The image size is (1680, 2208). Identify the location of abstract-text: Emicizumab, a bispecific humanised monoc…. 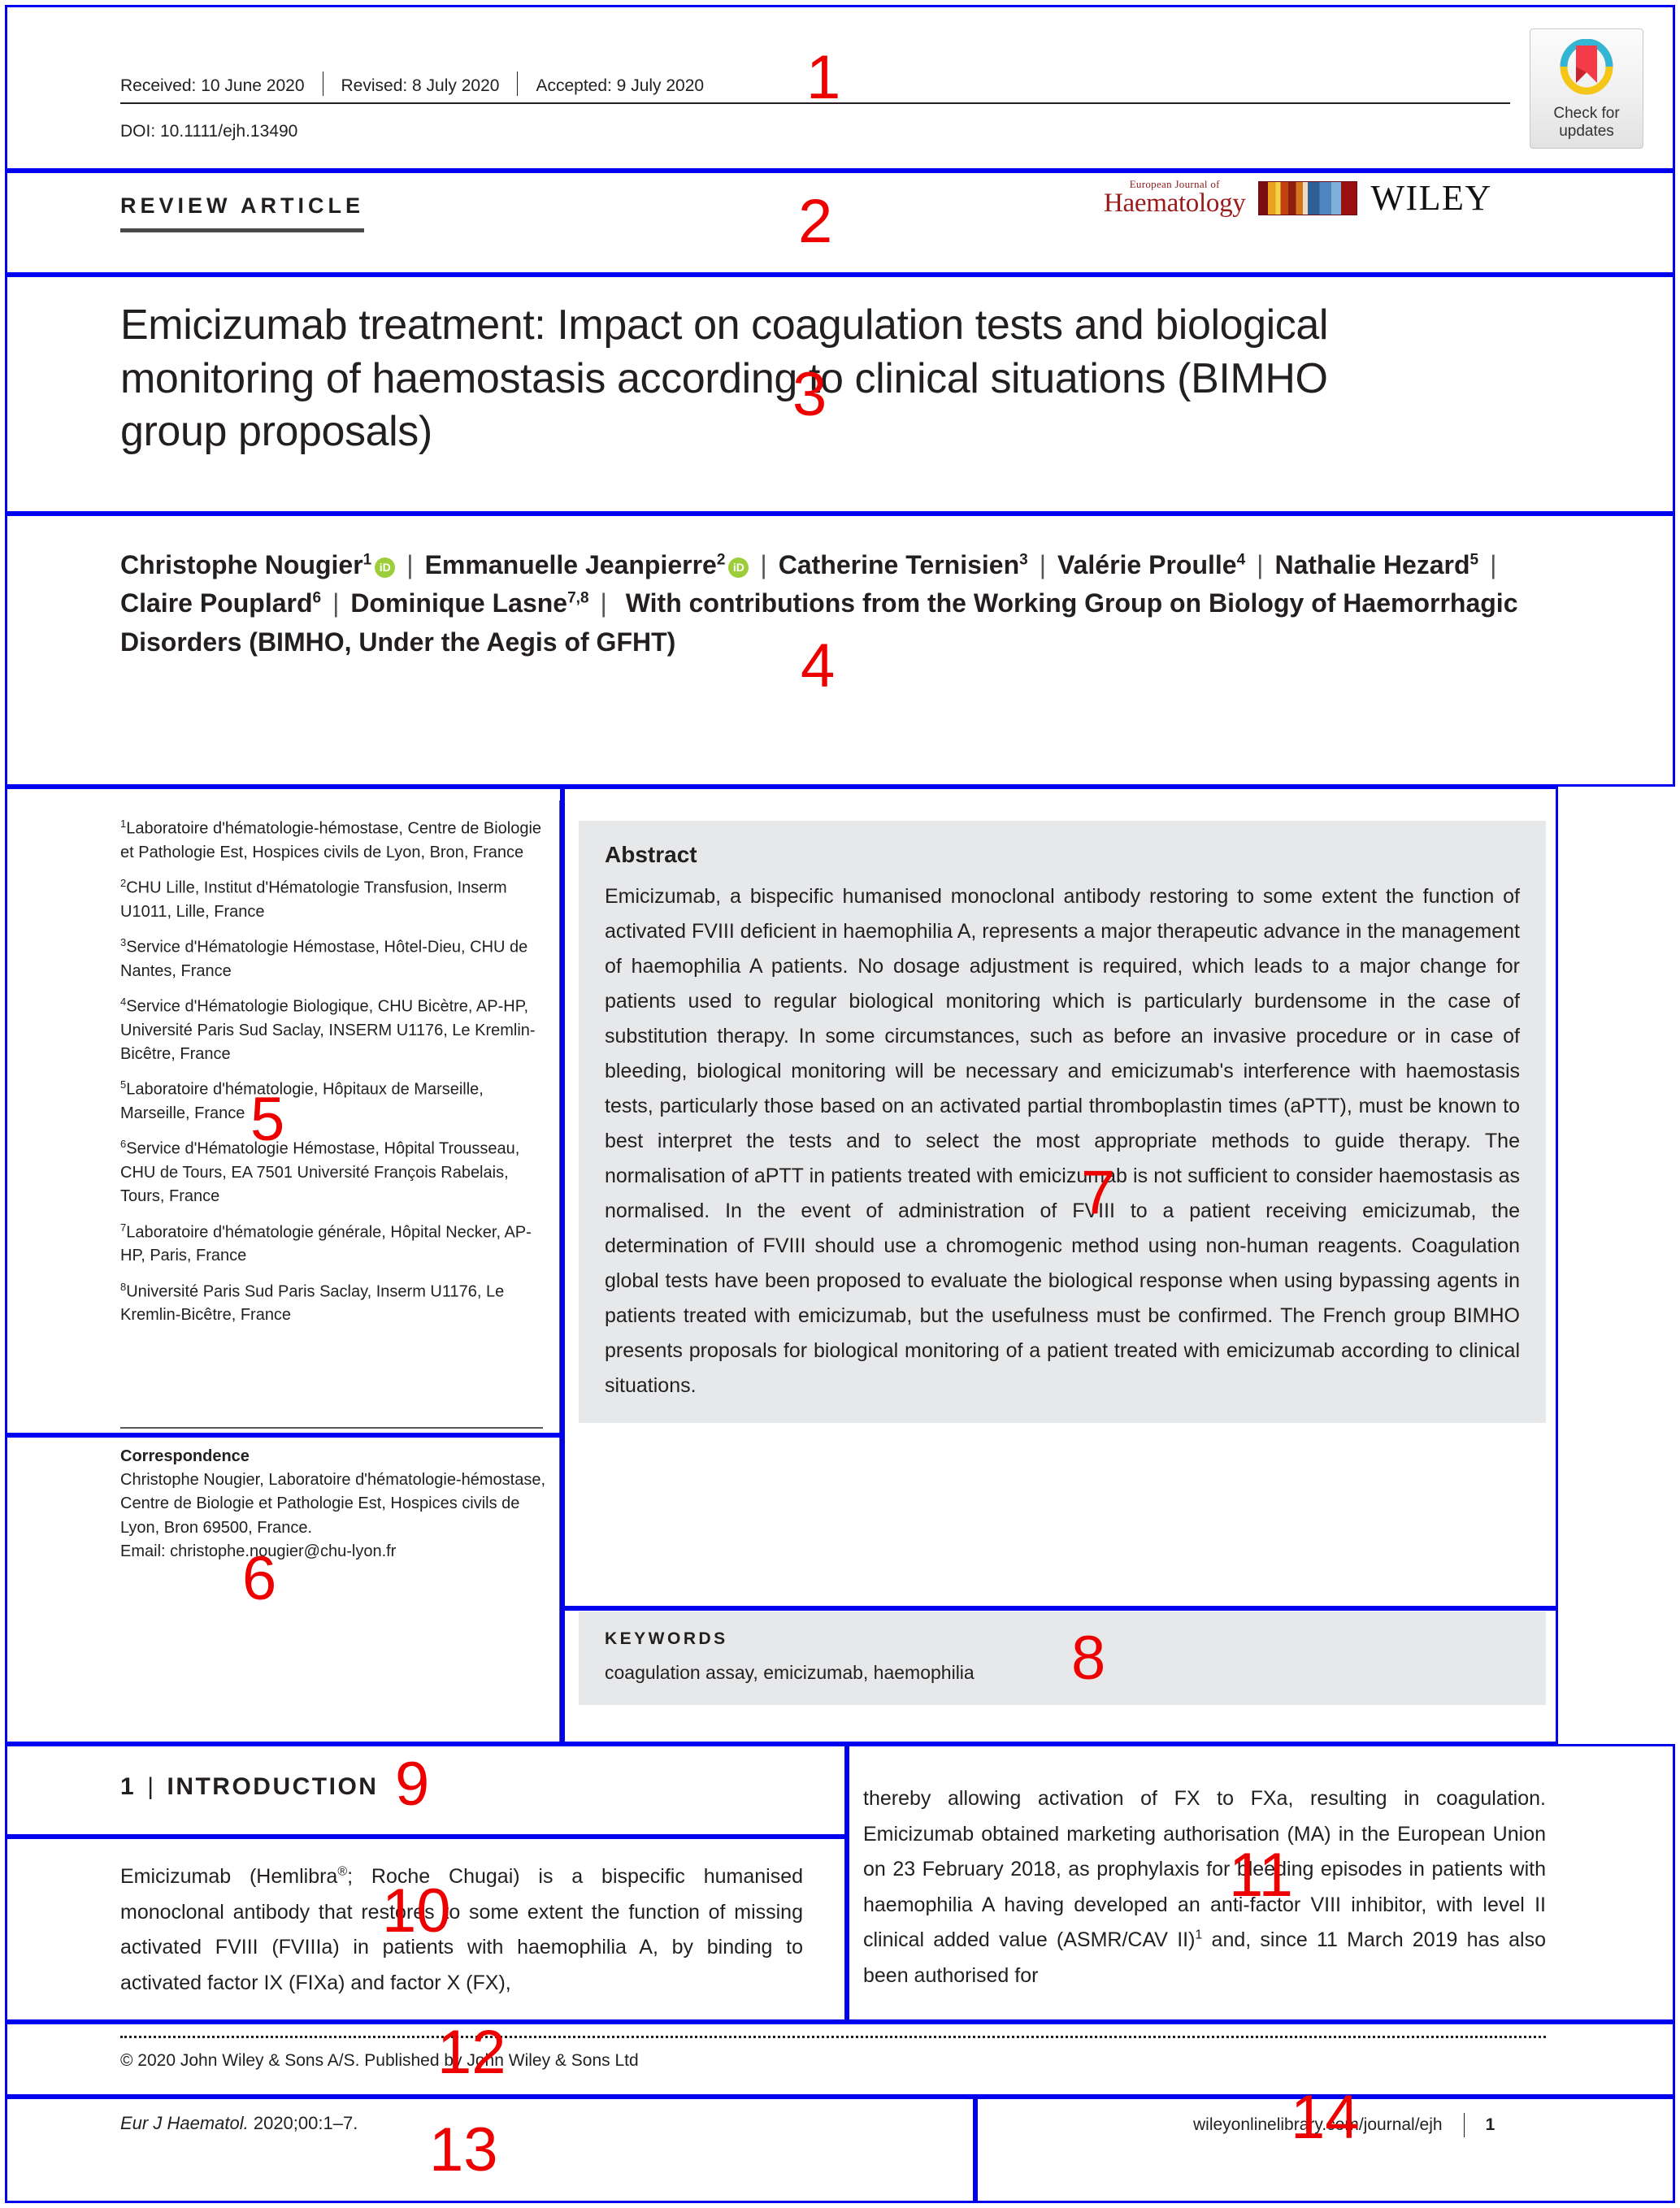
(1063, 1141).